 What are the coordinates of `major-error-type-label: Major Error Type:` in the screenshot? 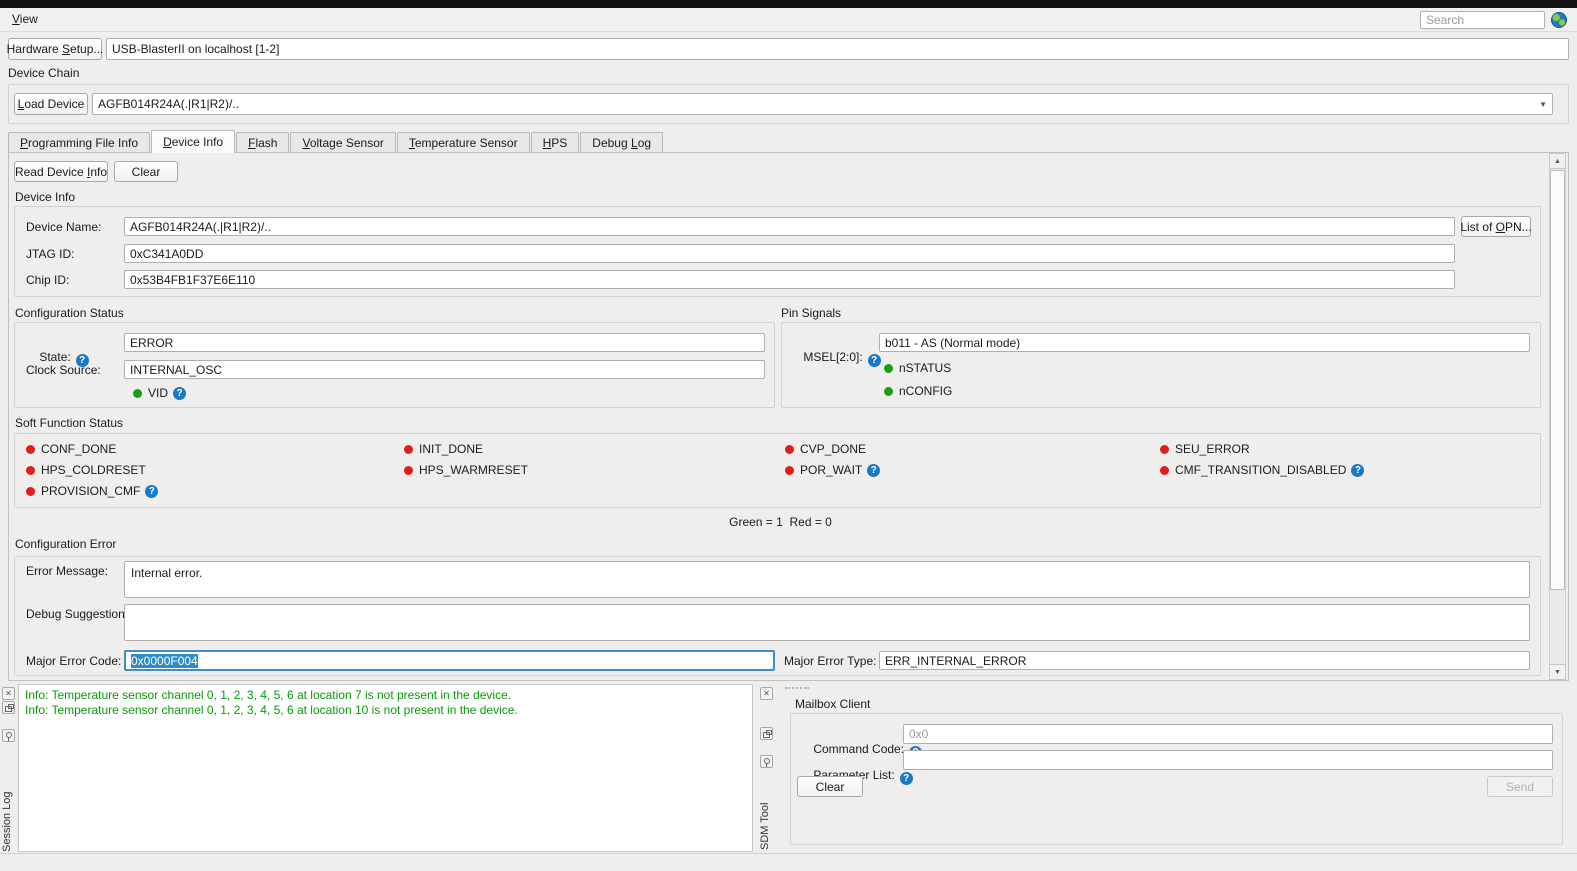 It's located at (830, 661).